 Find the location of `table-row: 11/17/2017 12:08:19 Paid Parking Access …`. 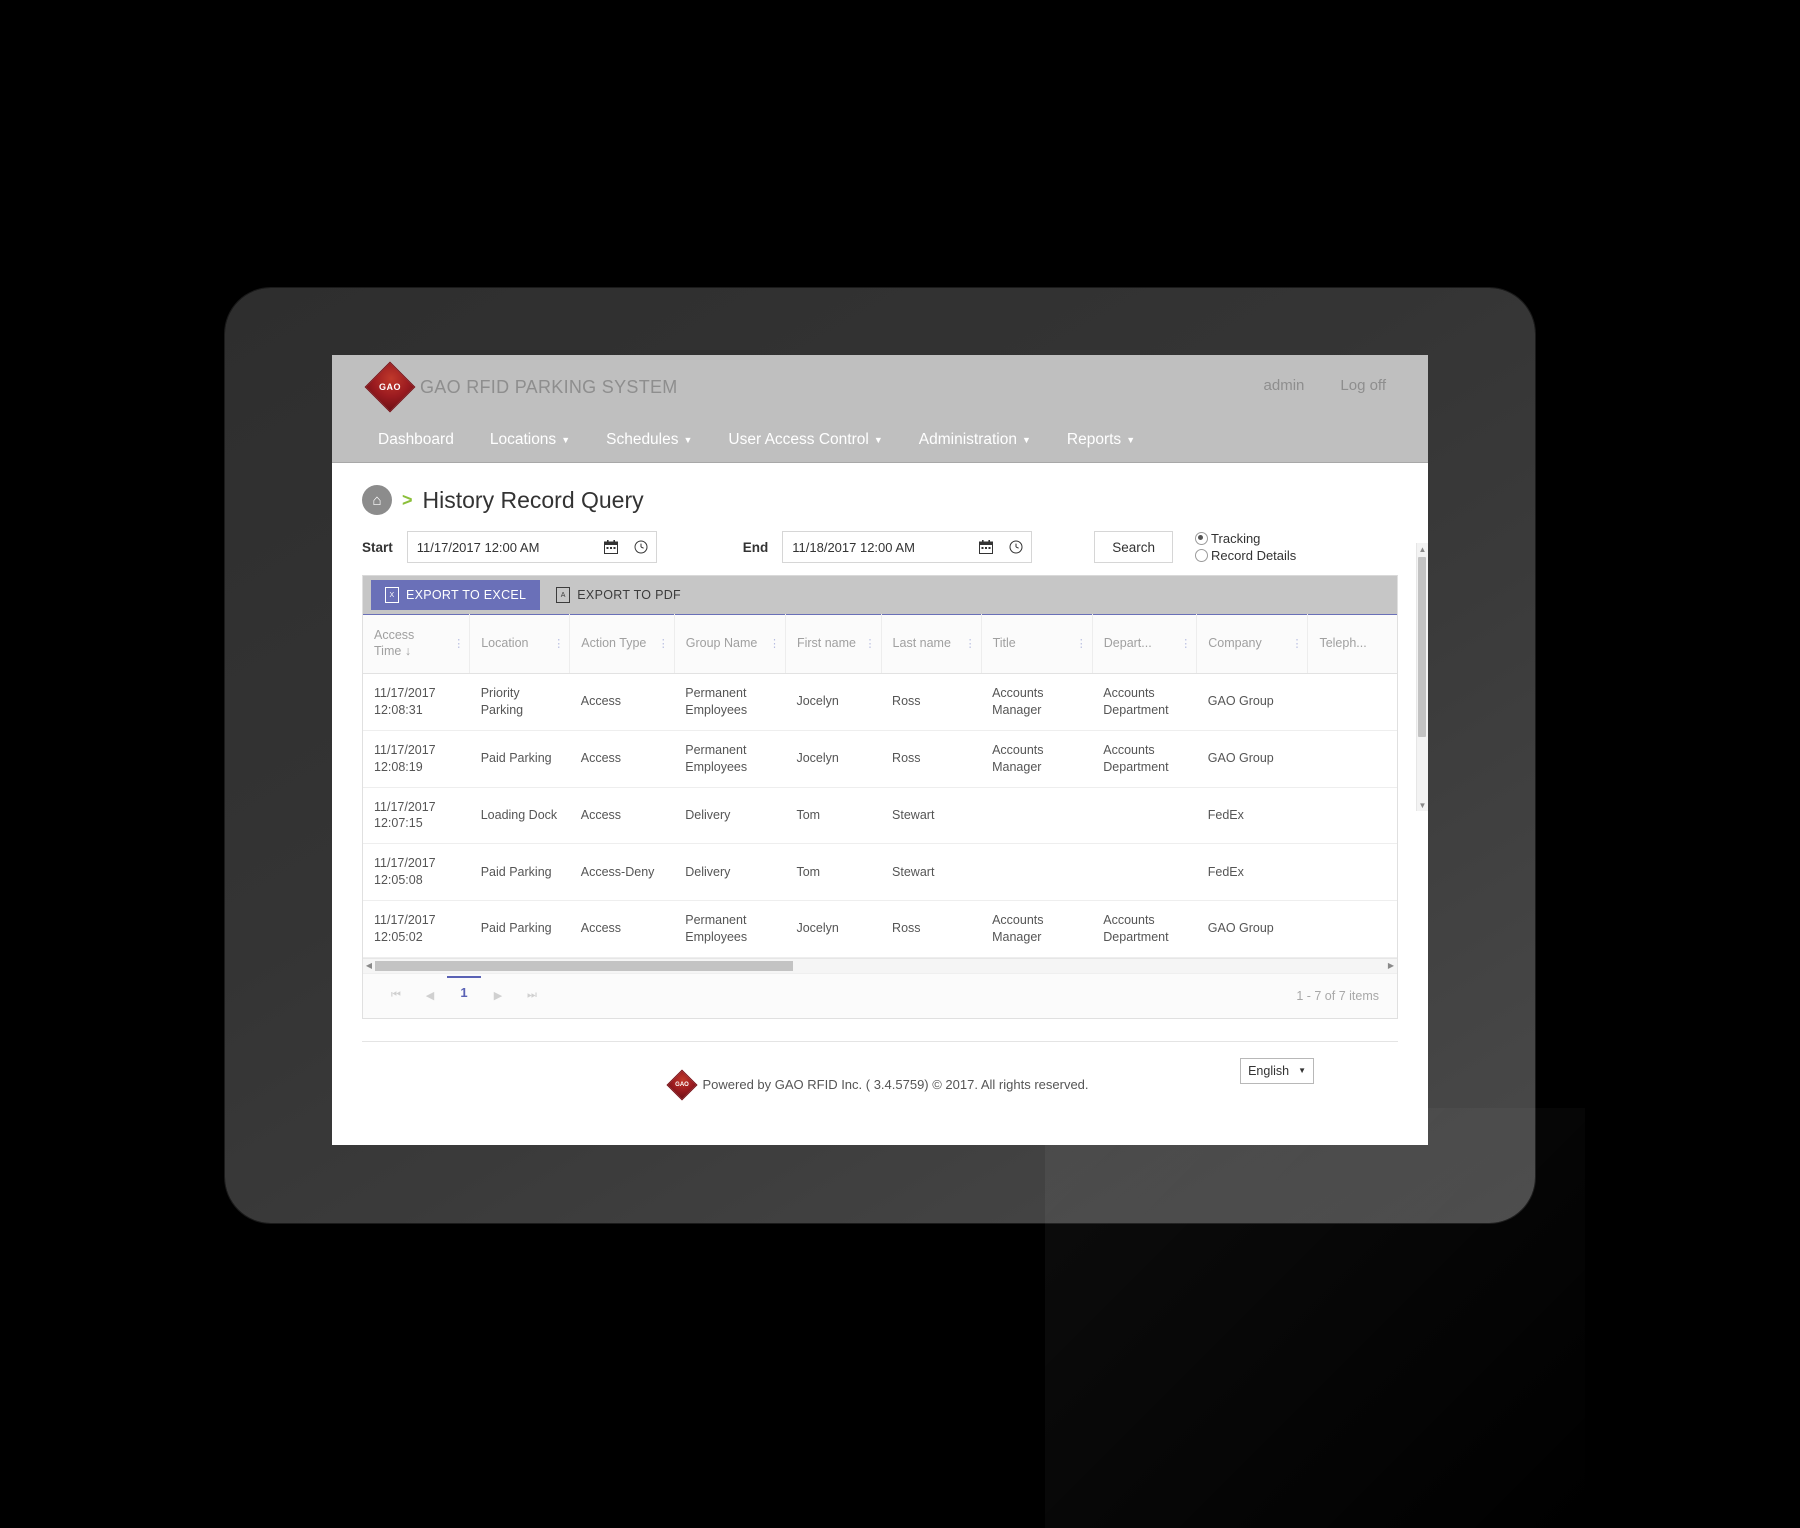

table-row: 11/17/2017 12:08:19 Paid Parking Access … is located at coordinates (880, 759).